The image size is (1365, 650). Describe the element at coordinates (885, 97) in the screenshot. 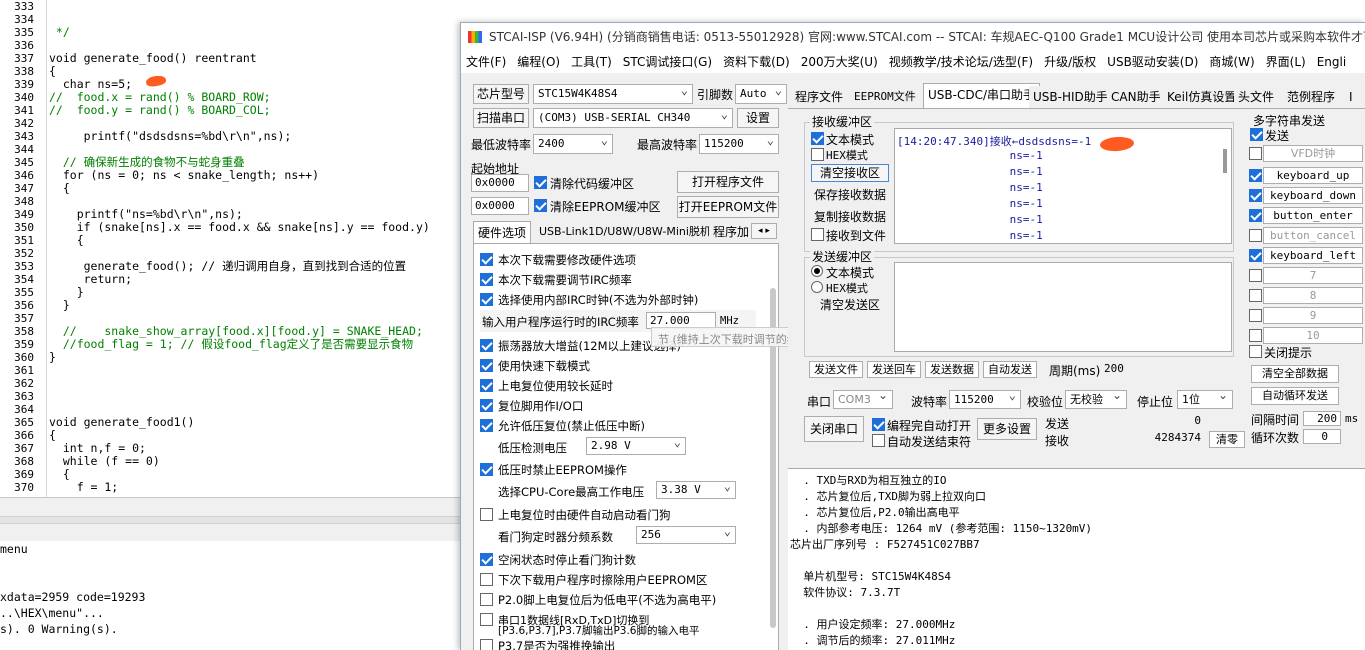

I see `tab-eeprom-file: EEPROM文件` at that location.